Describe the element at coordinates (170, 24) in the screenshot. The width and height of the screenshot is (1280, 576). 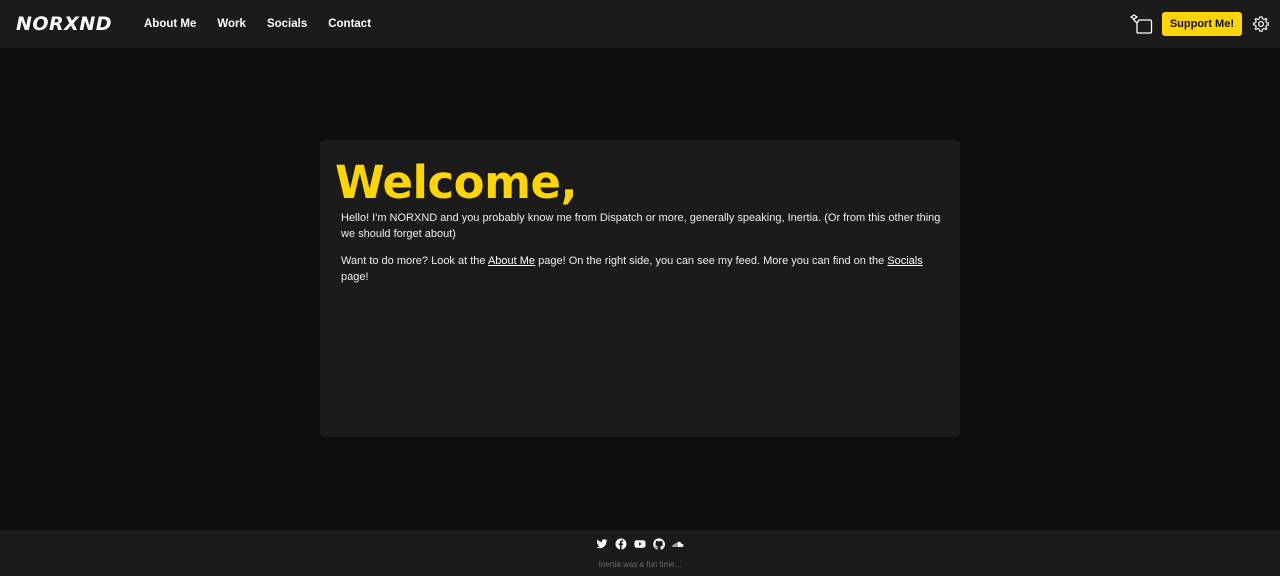
I see `nav-about-me: About Me` at that location.